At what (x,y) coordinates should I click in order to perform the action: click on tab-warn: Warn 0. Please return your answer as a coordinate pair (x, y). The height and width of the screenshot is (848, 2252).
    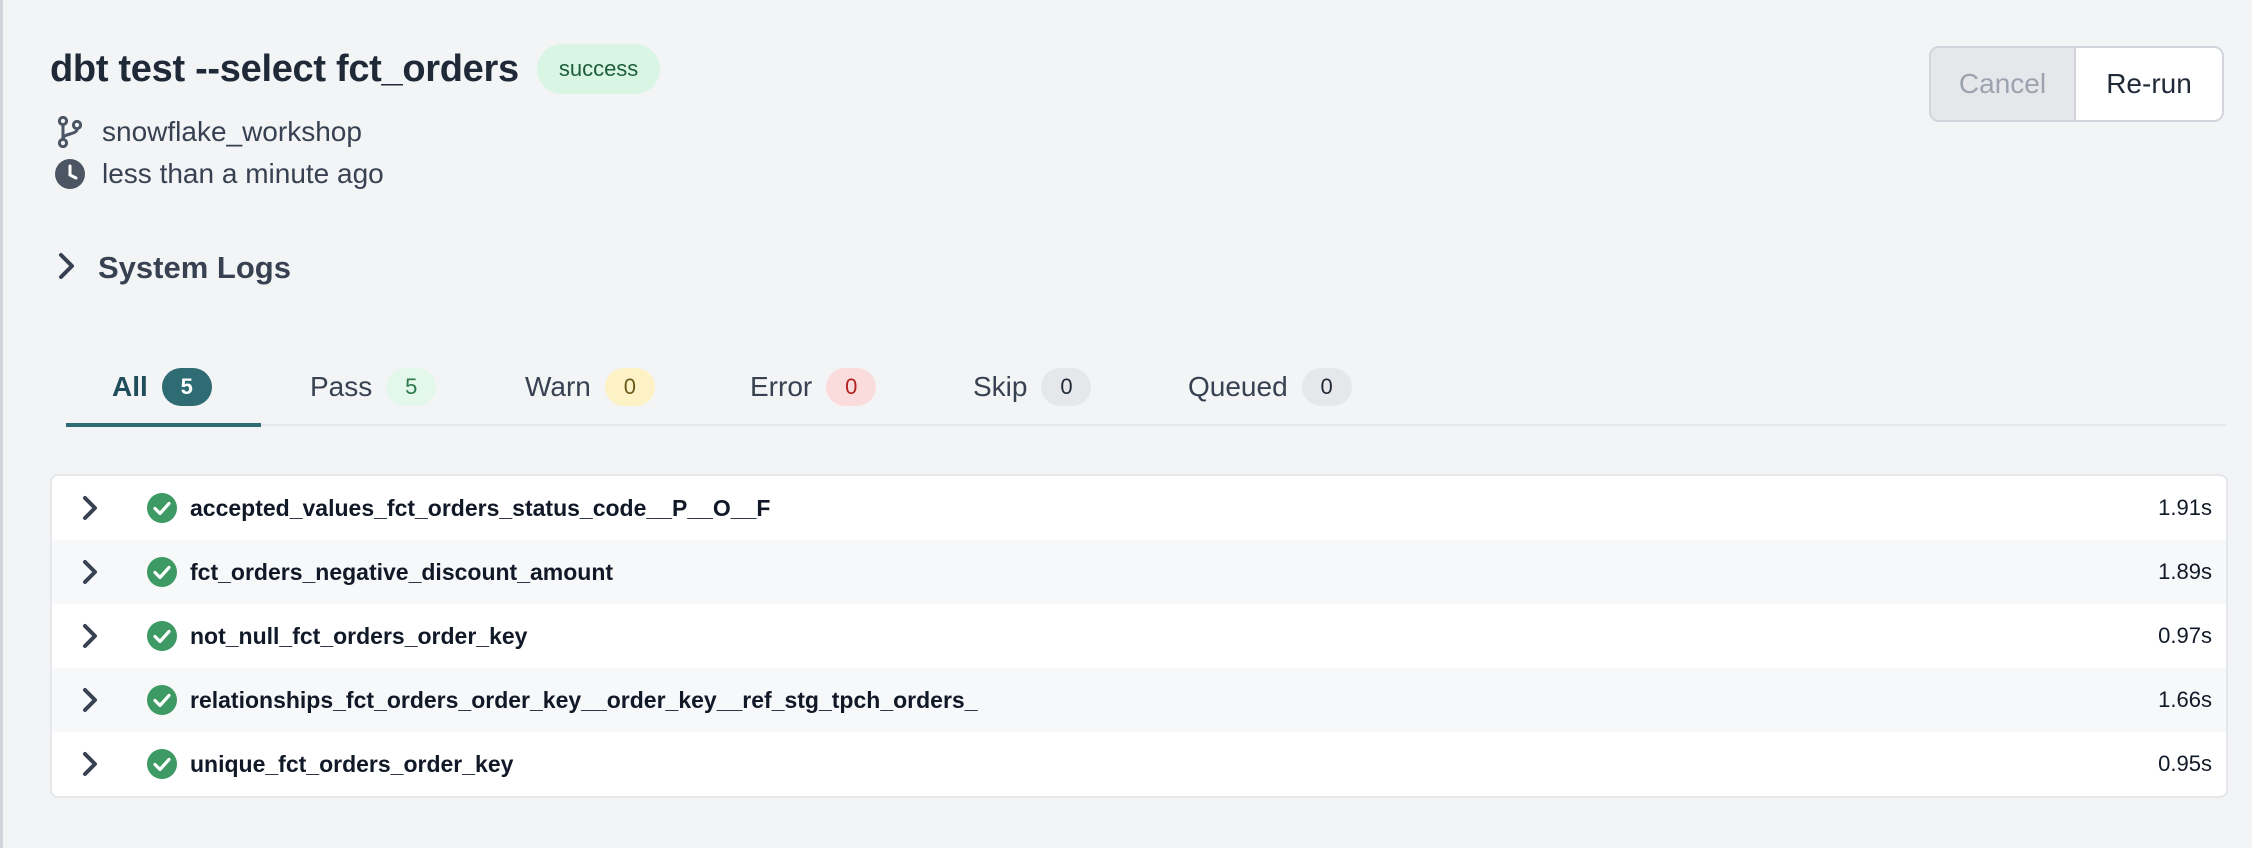
    Looking at the image, I should click on (590, 387).